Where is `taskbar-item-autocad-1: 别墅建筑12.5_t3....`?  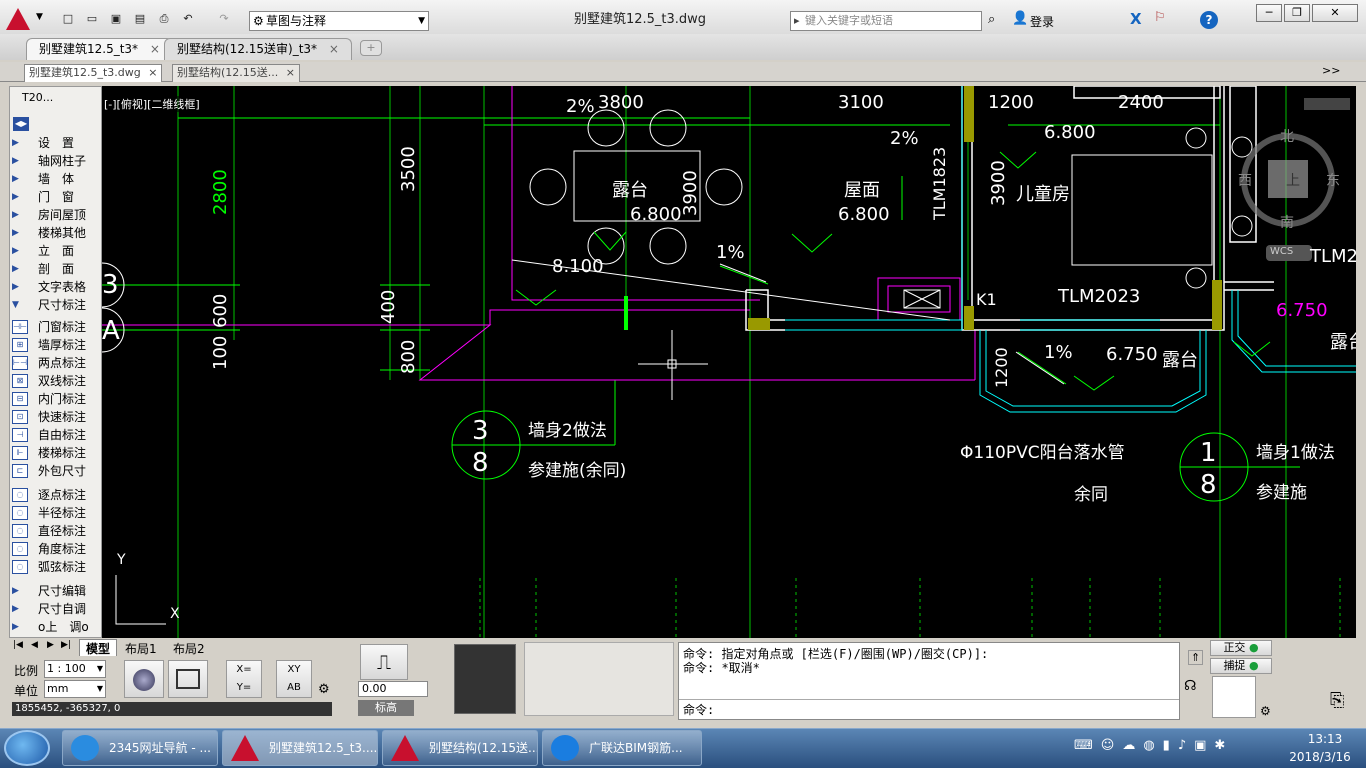
taskbar-item-autocad-1: 别墅建筑12.5_t3.... is located at coordinates (300, 748).